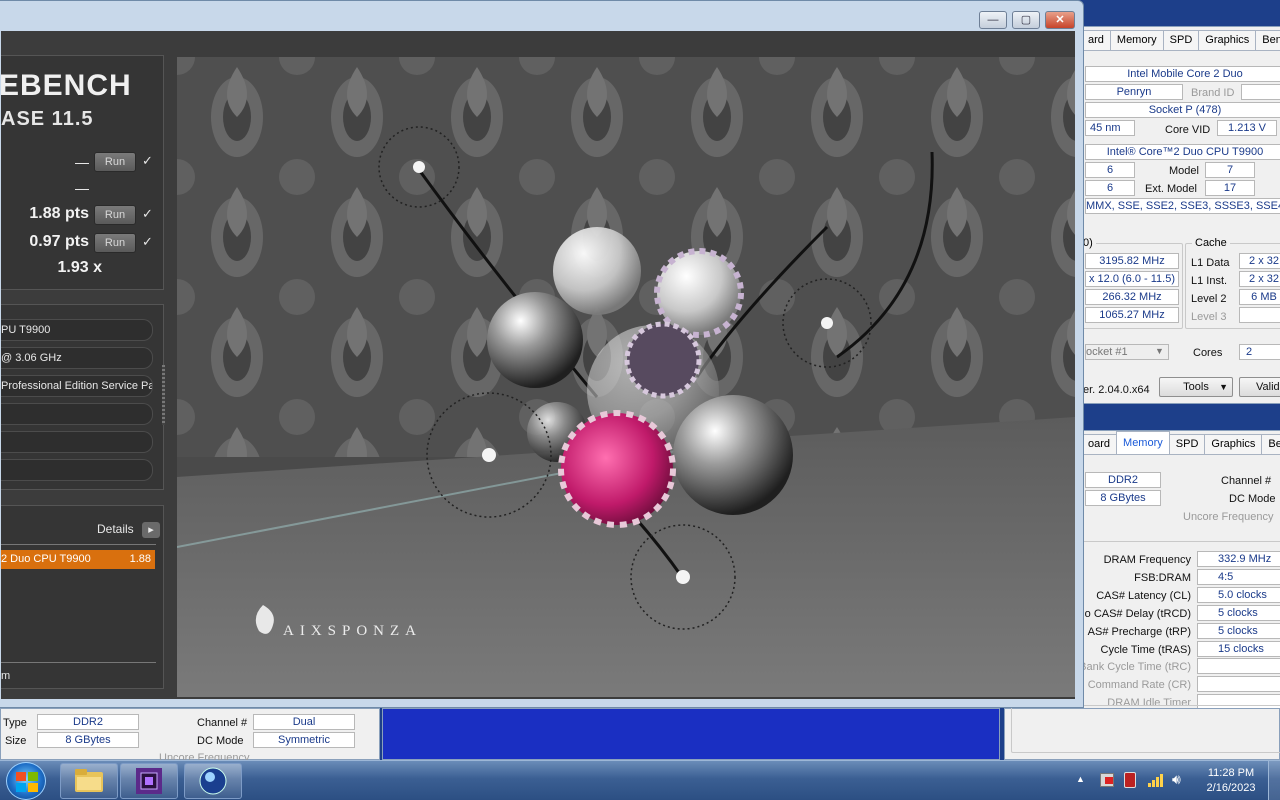 The height and width of the screenshot is (800, 1280). I want to click on system-processor: PU T9900, so click(77, 330).